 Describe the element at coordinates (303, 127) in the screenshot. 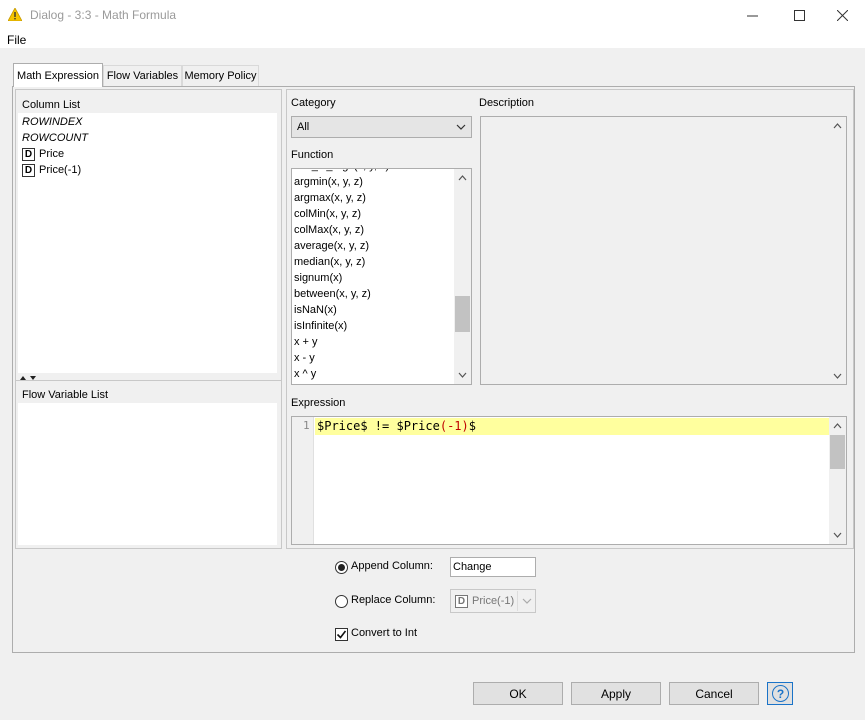

I see `category-value: All` at that location.